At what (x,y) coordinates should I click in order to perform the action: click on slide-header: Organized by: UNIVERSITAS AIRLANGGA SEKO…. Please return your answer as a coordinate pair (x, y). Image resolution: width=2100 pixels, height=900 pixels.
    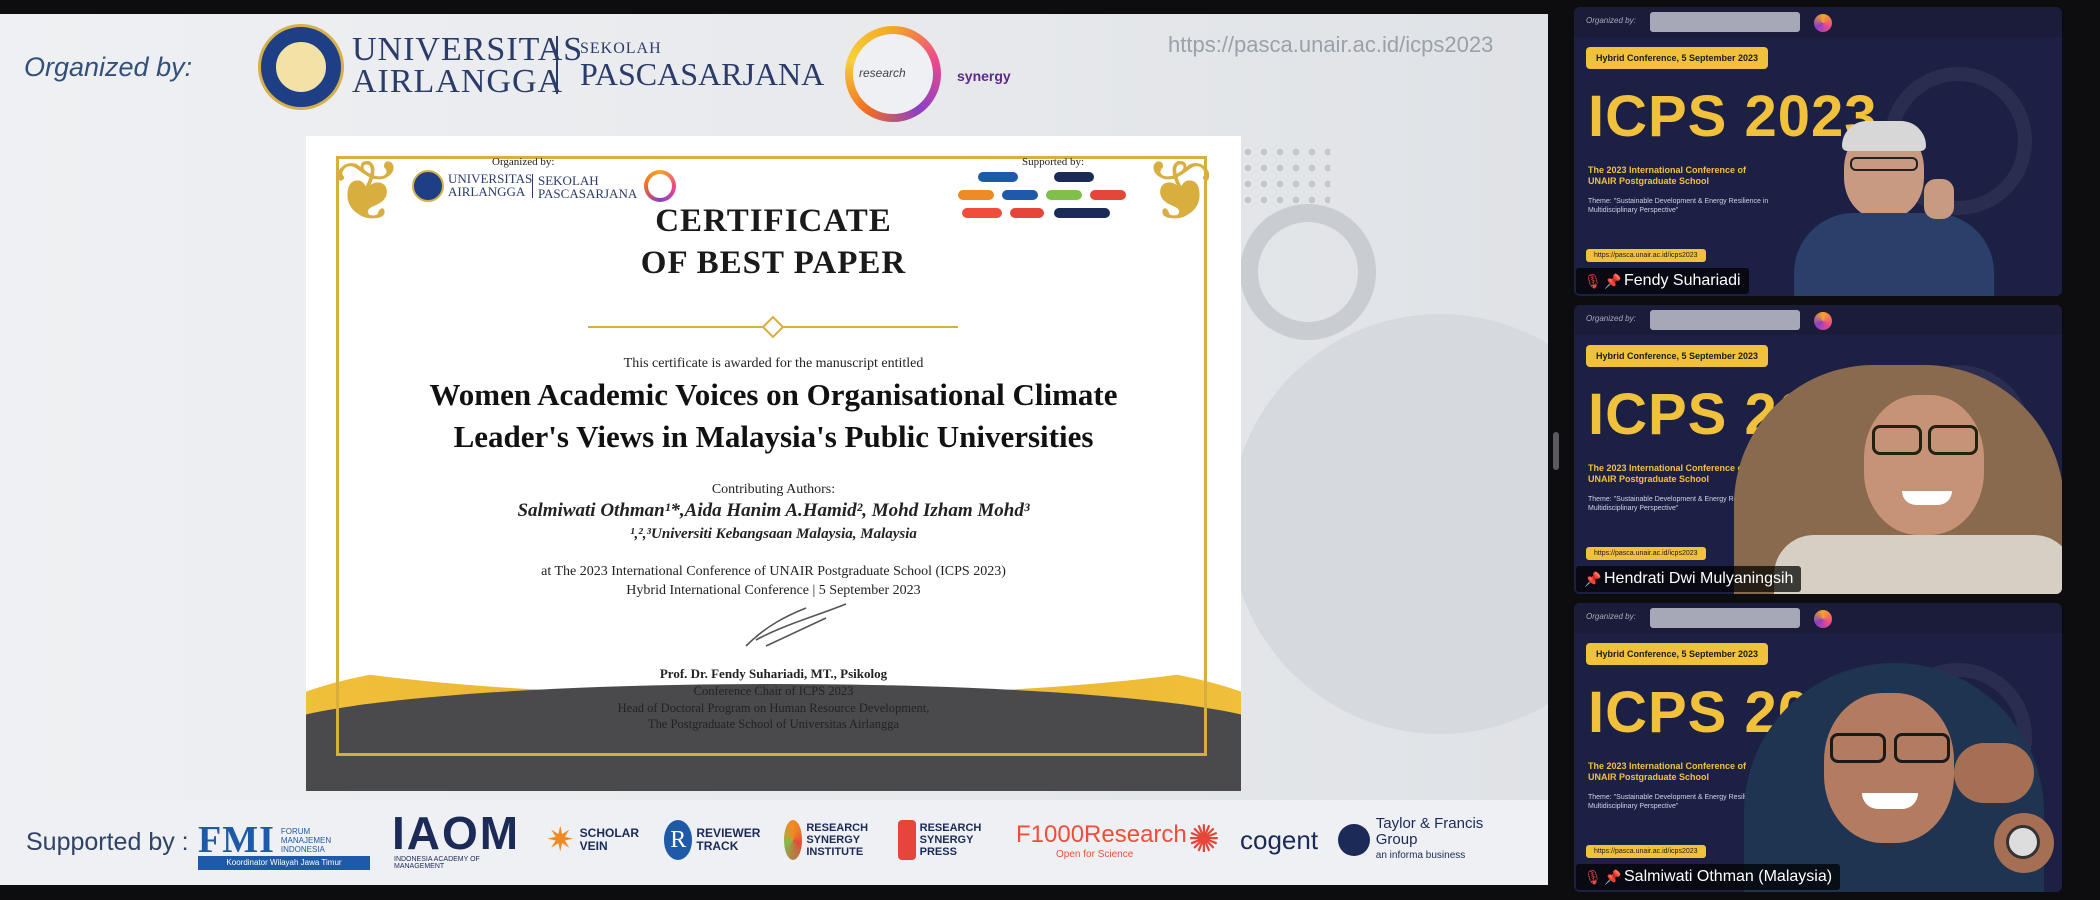
    Looking at the image, I should click on (774, 75).